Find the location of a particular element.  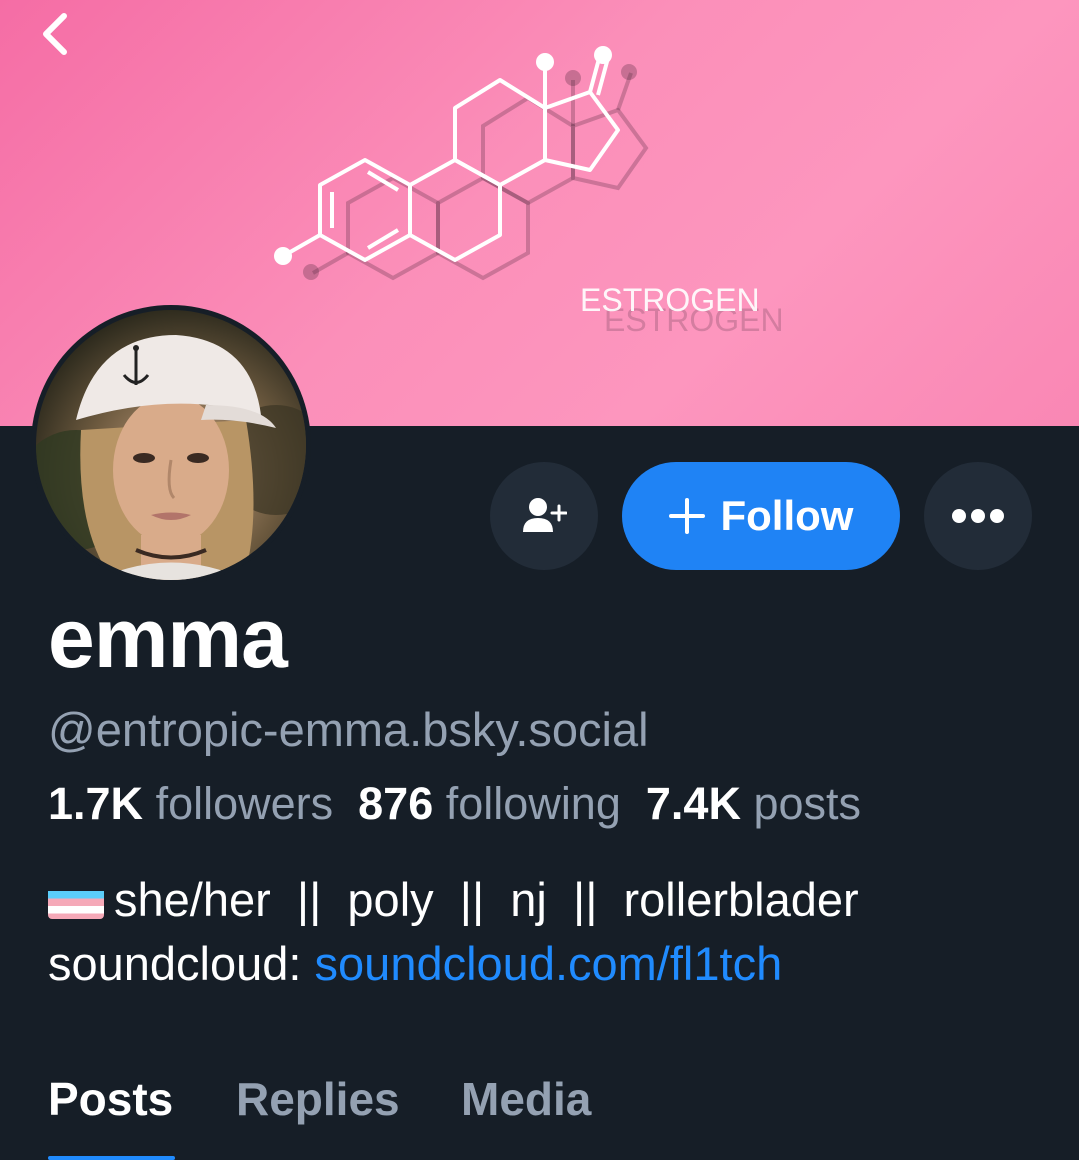

following-count: 876 is located at coordinates (396, 803).